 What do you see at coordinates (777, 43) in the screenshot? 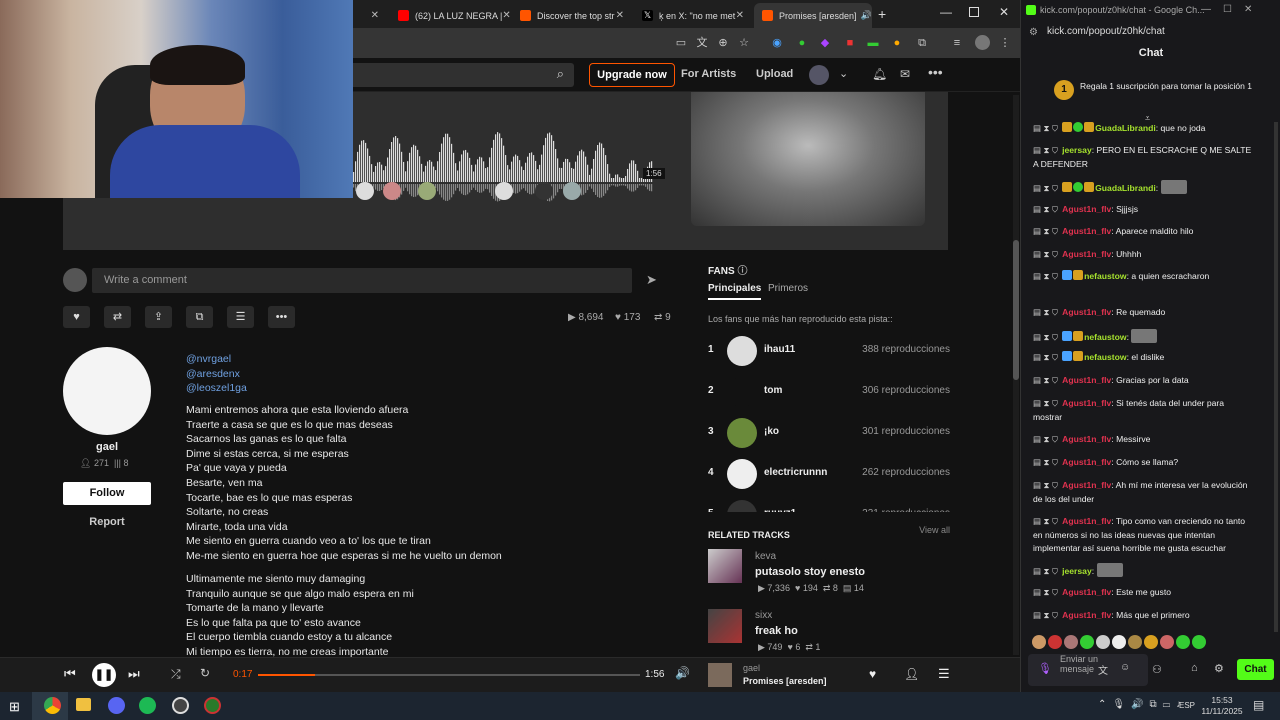
I see `extension-icon: ◉` at bounding box center [777, 43].